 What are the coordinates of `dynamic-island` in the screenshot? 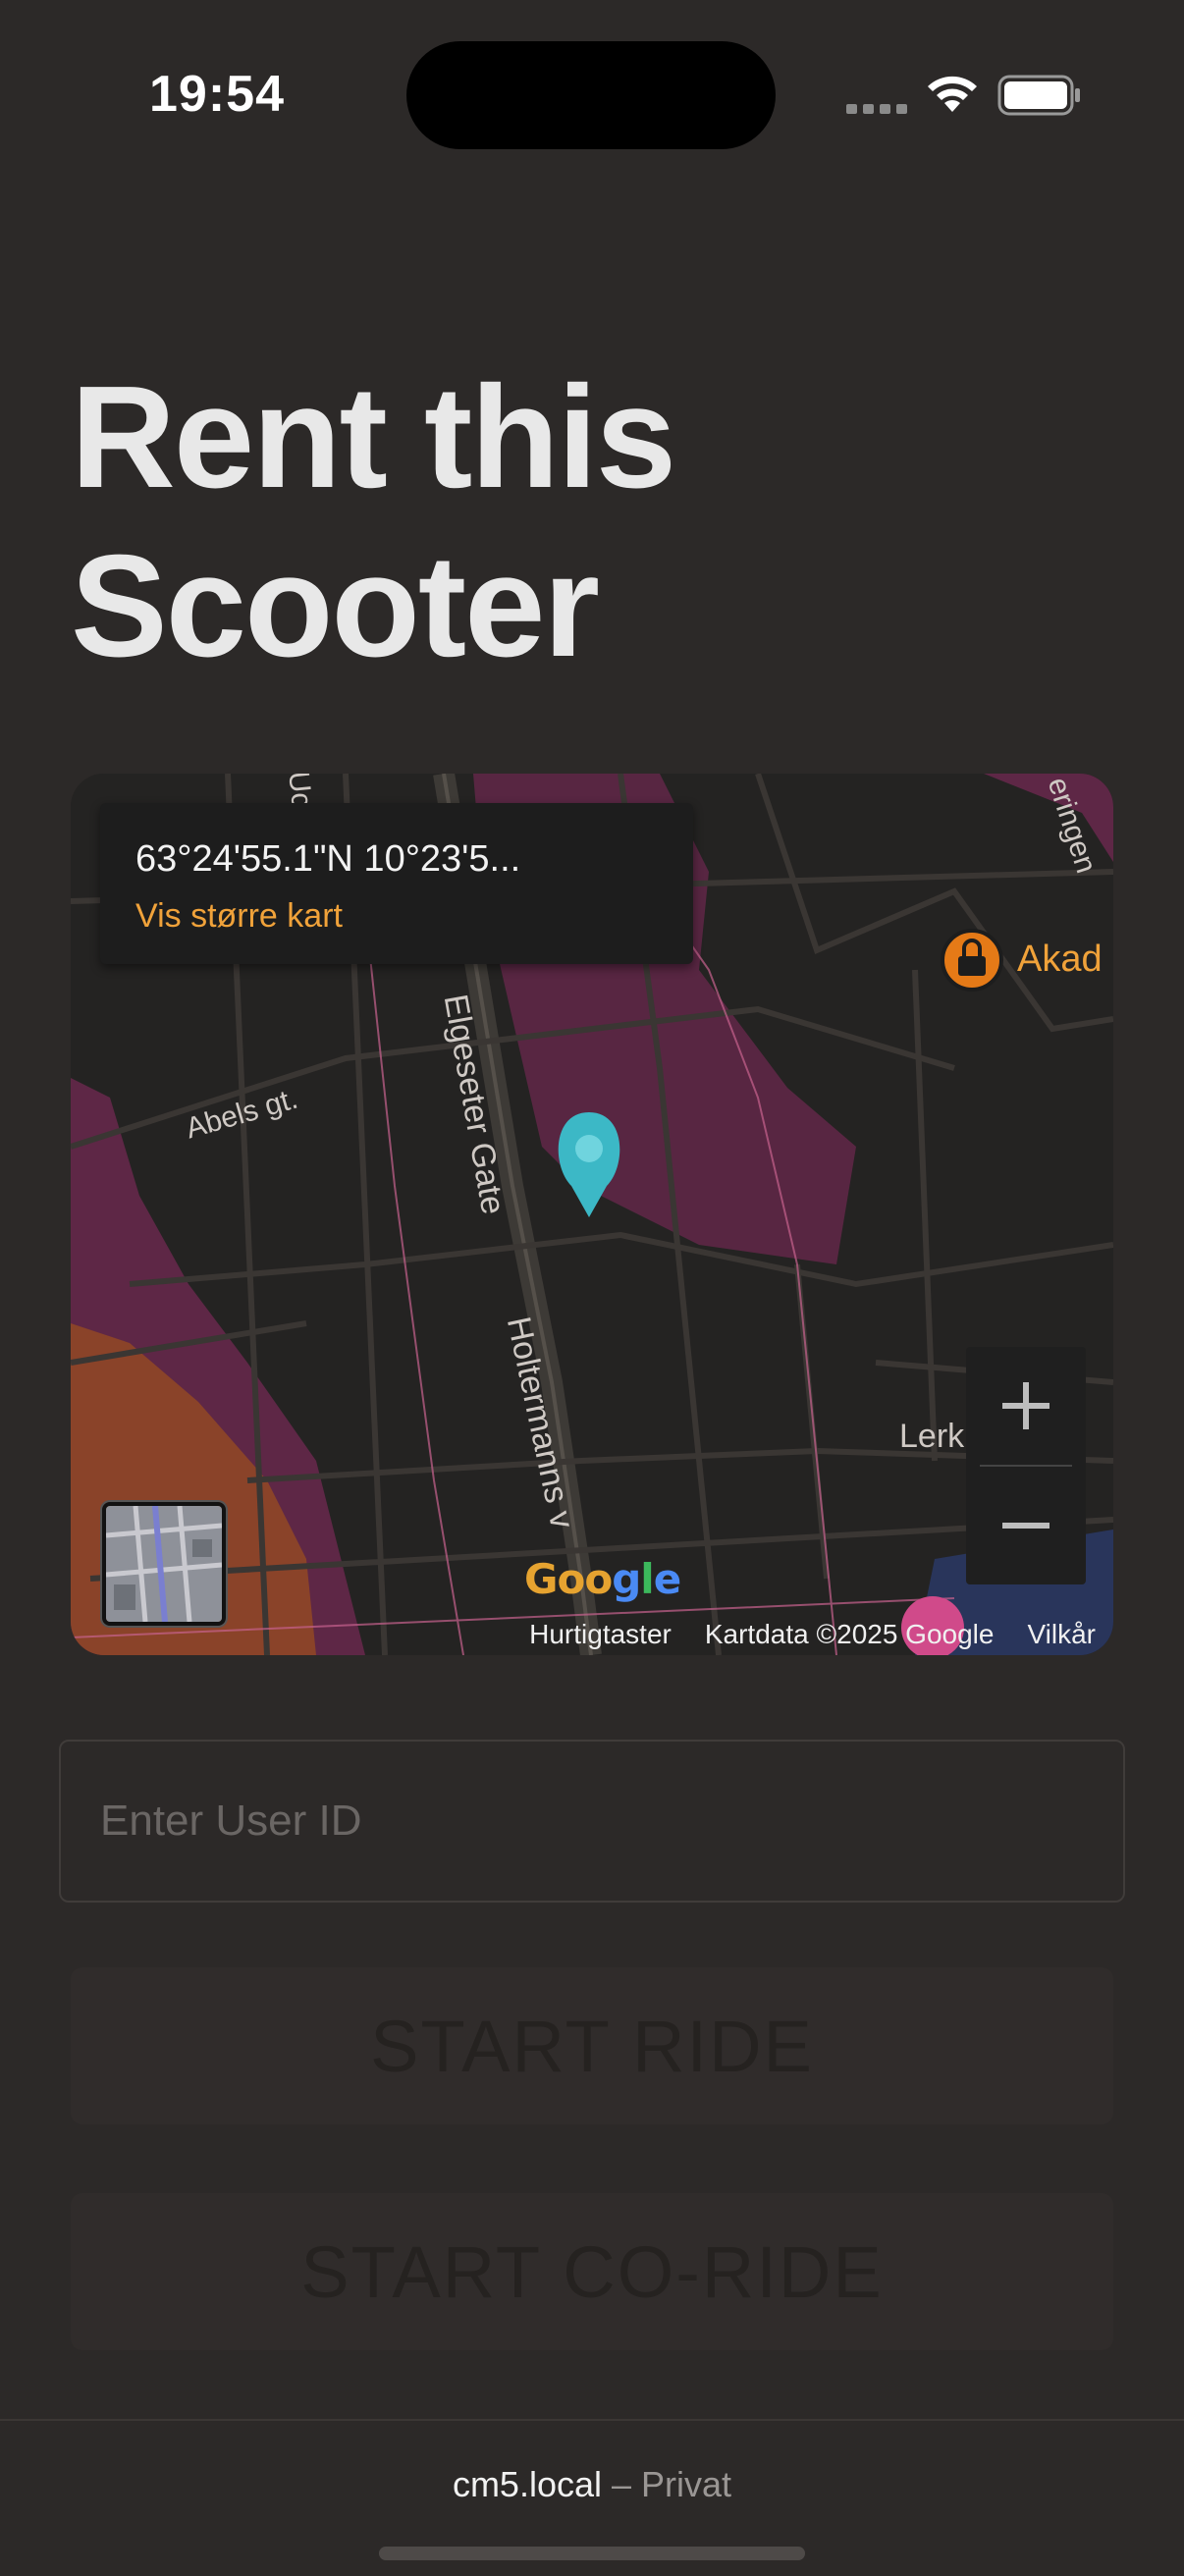 It's located at (591, 95).